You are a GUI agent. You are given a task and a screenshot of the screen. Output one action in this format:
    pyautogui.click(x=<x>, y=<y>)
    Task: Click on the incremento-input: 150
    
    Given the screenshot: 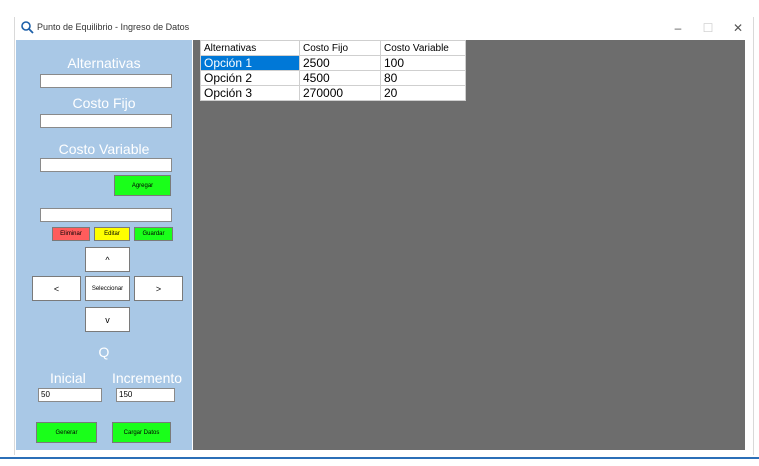 What is the action you would take?
    pyautogui.click(x=145, y=395)
    